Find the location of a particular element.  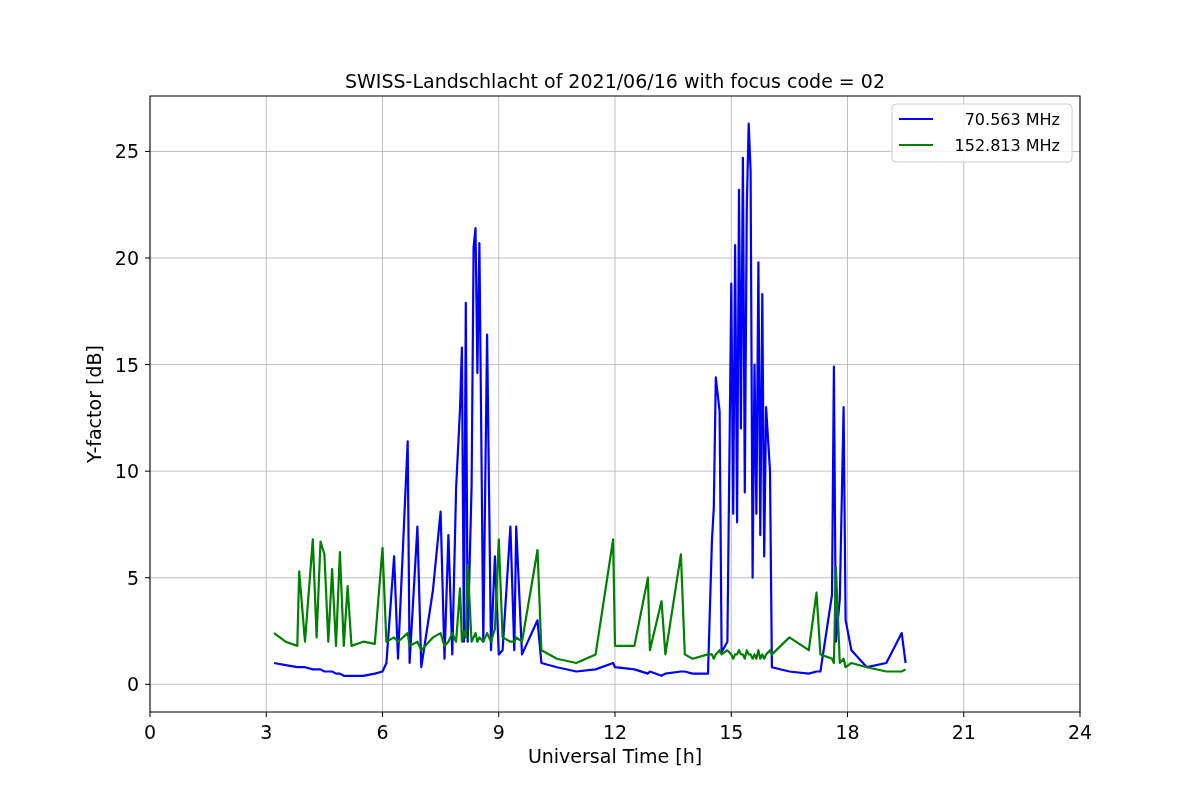

tick-label: 18 is located at coordinates (847, 732).